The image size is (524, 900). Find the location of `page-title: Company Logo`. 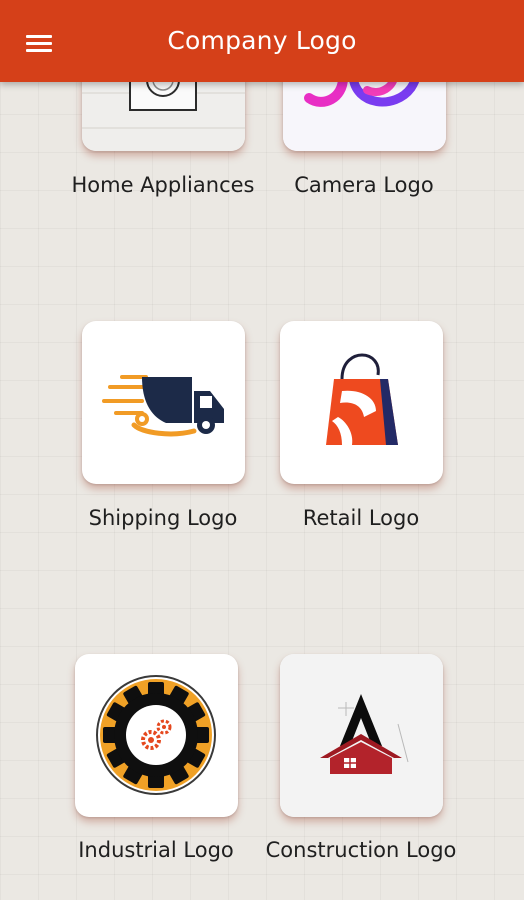

page-title: Company Logo is located at coordinates (262, 40).